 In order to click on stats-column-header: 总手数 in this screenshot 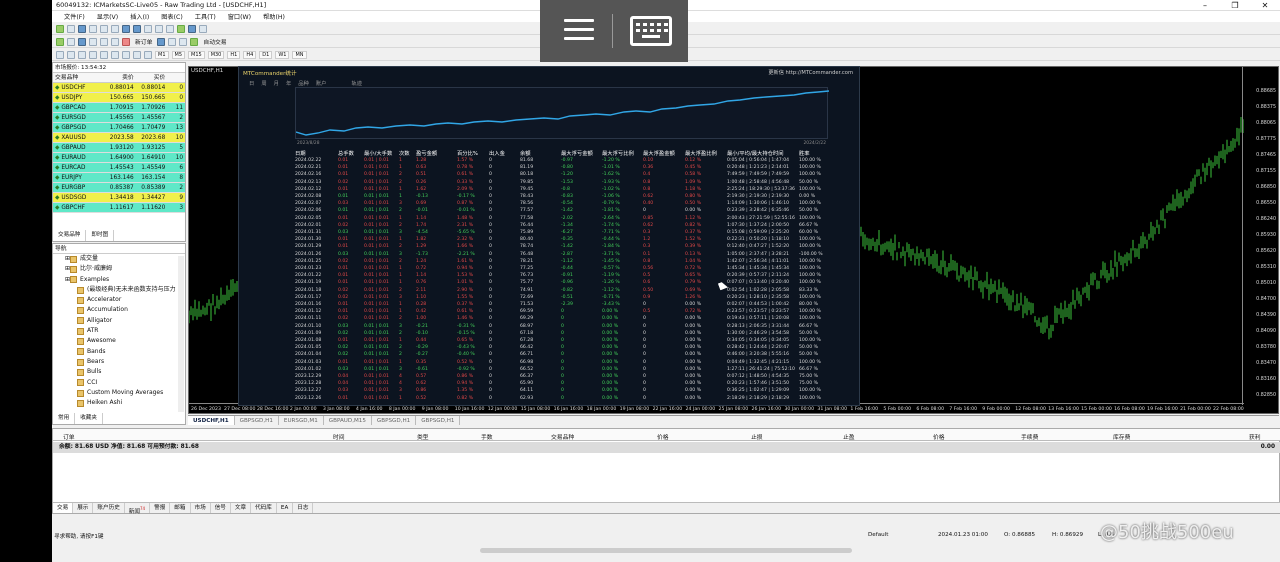, I will do `click(346, 153)`.